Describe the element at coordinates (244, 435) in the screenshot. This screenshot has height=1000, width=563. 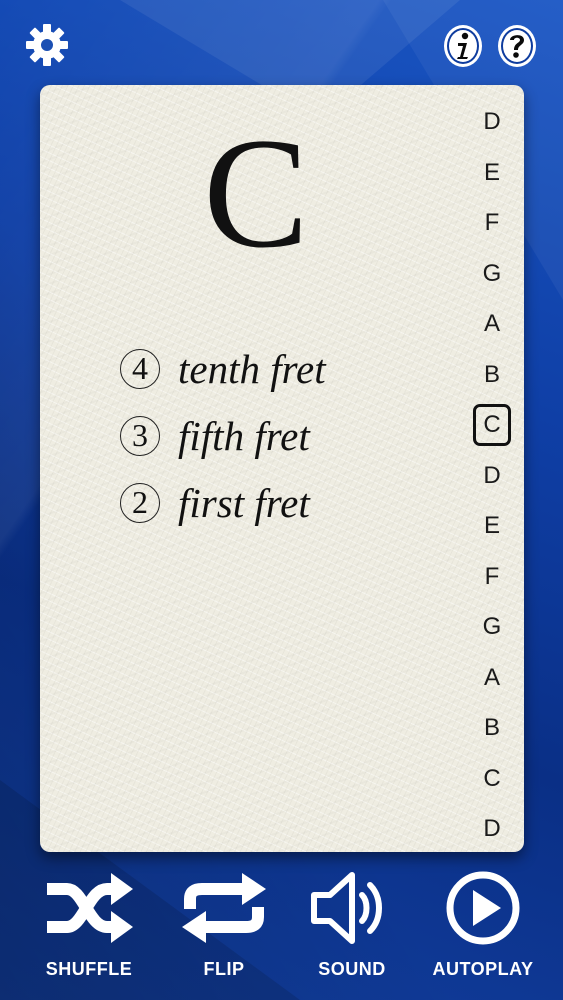
I see `fret-label: fifth fret` at that location.